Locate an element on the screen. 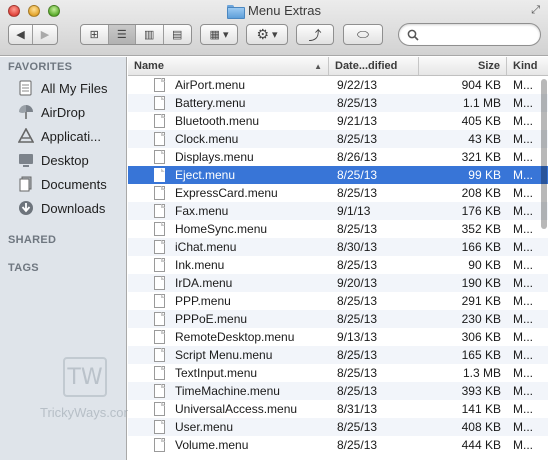 This screenshot has height=460, width=548. size-cell: 208 KB is located at coordinates (481, 193).